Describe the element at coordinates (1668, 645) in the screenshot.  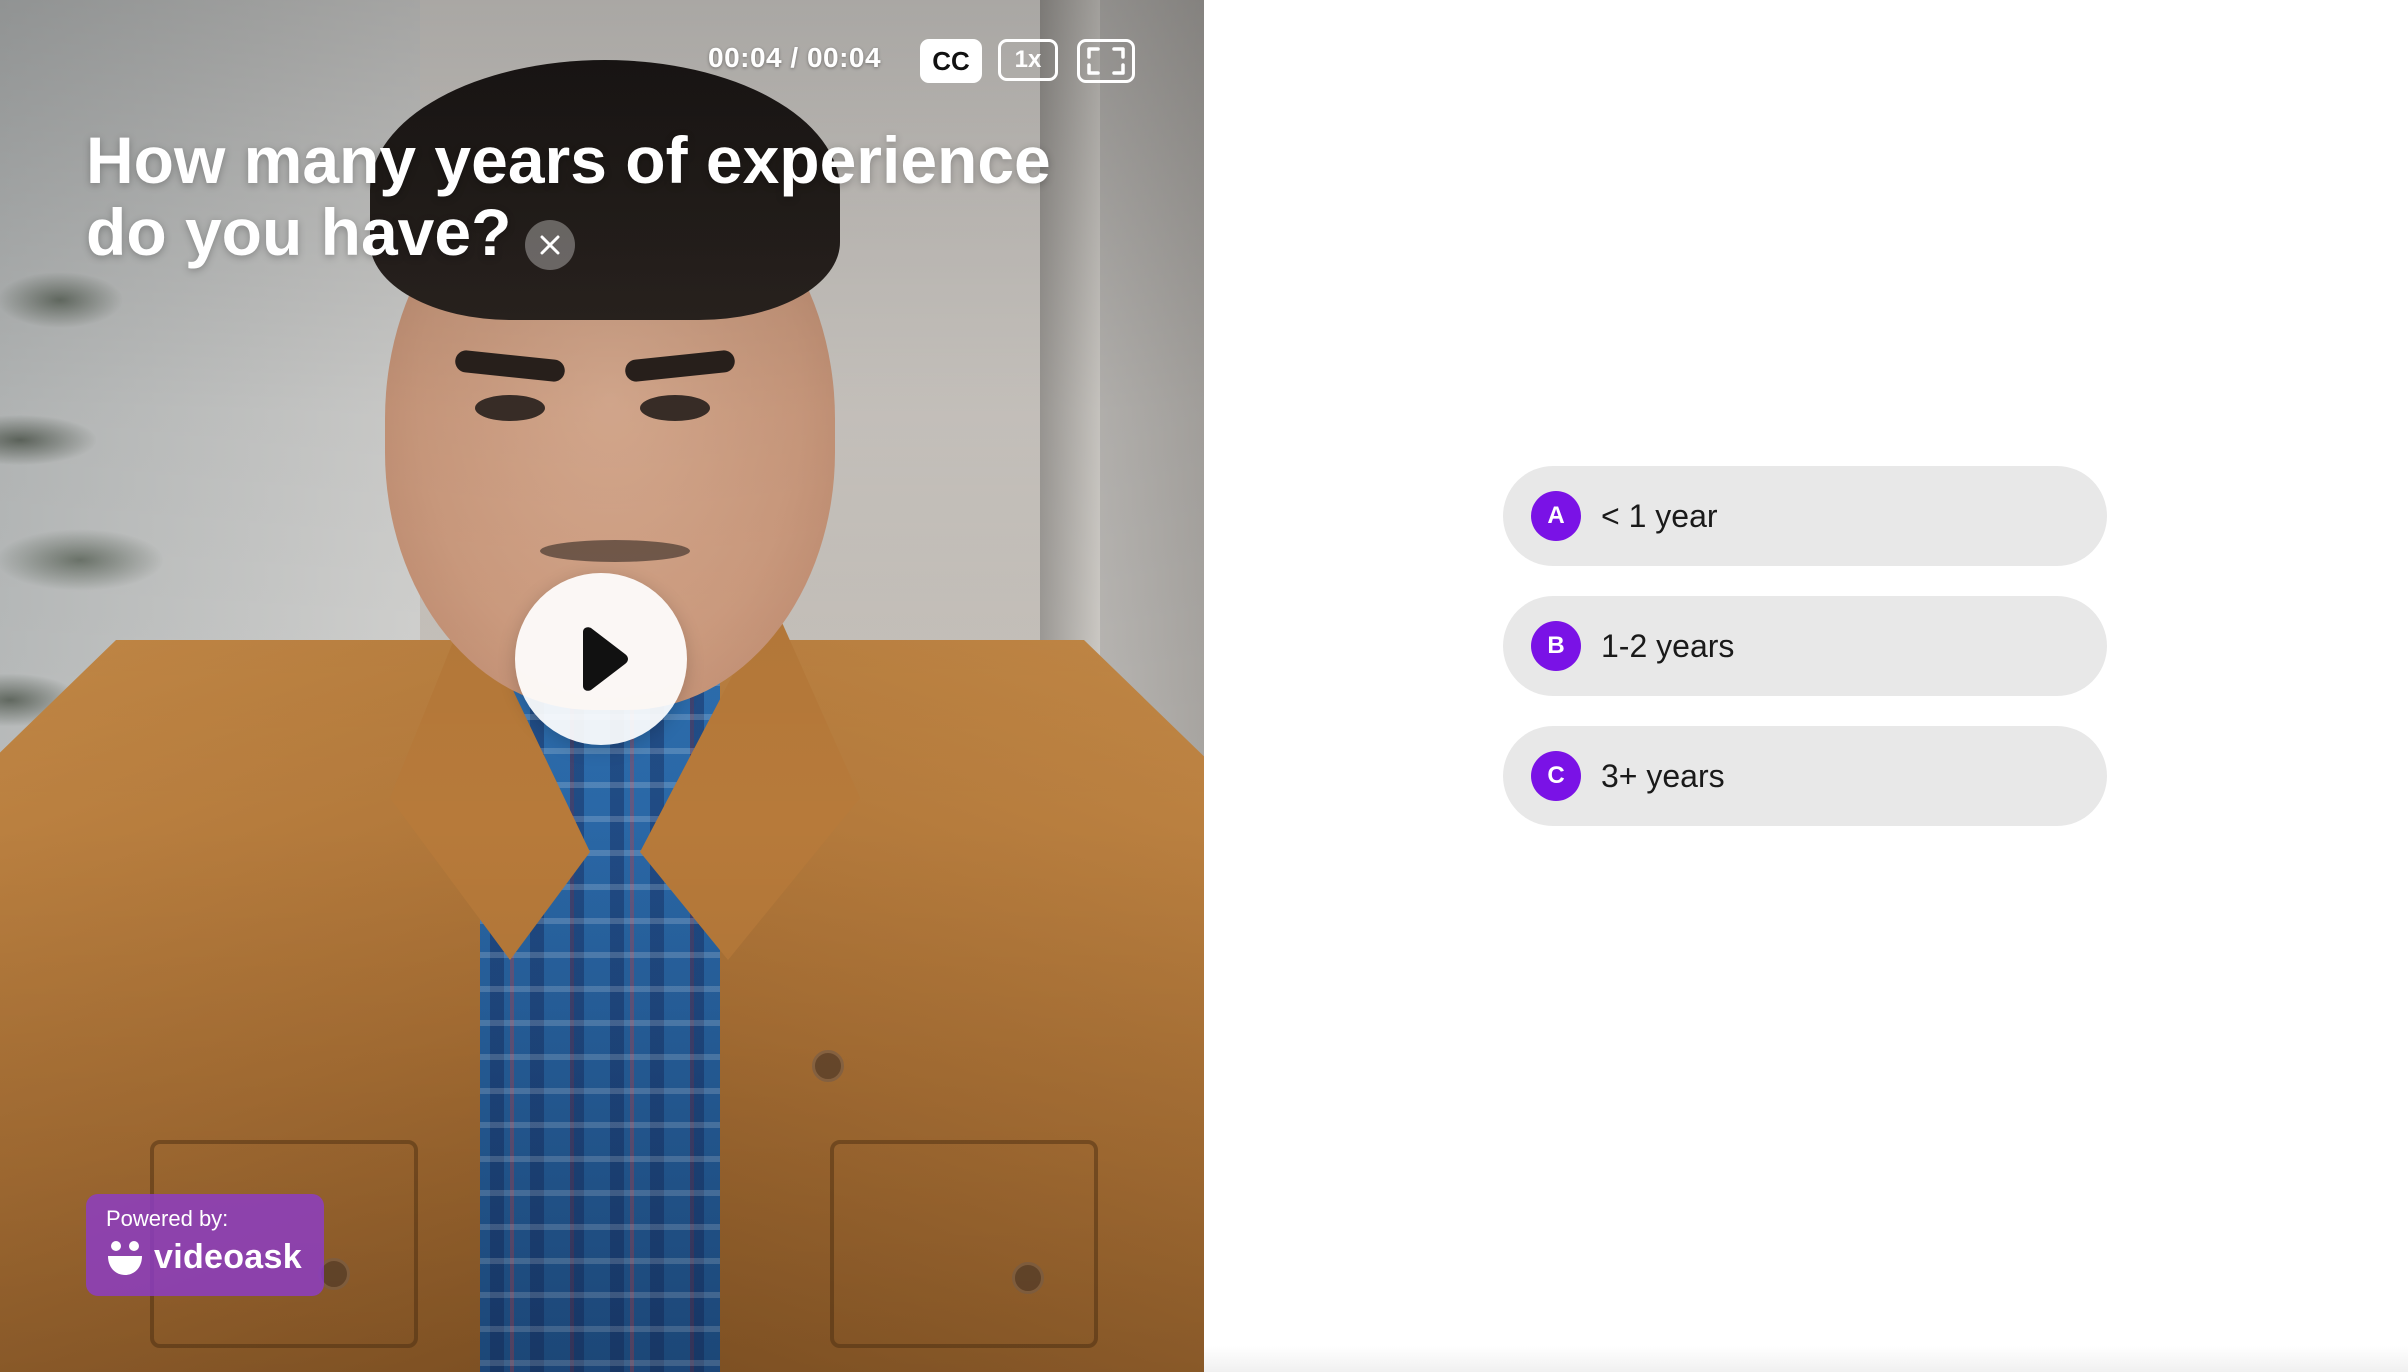
I see `option-label: 1-2 years` at that location.